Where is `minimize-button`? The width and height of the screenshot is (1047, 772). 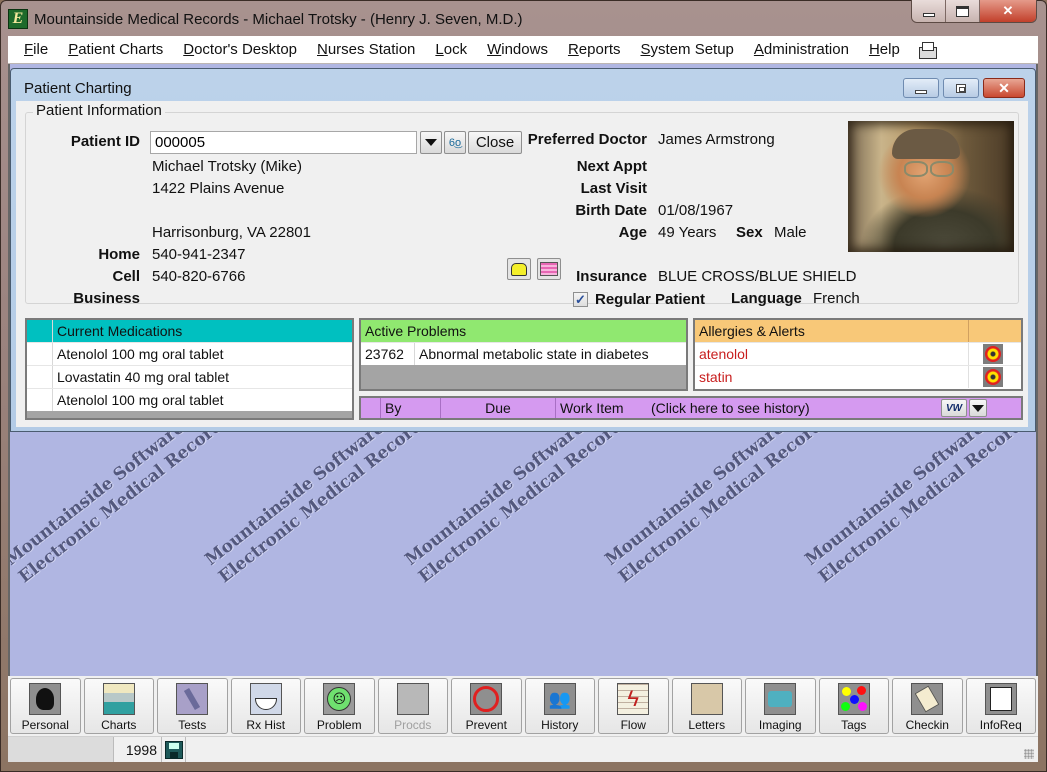 minimize-button is located at coordinates (929, 11).